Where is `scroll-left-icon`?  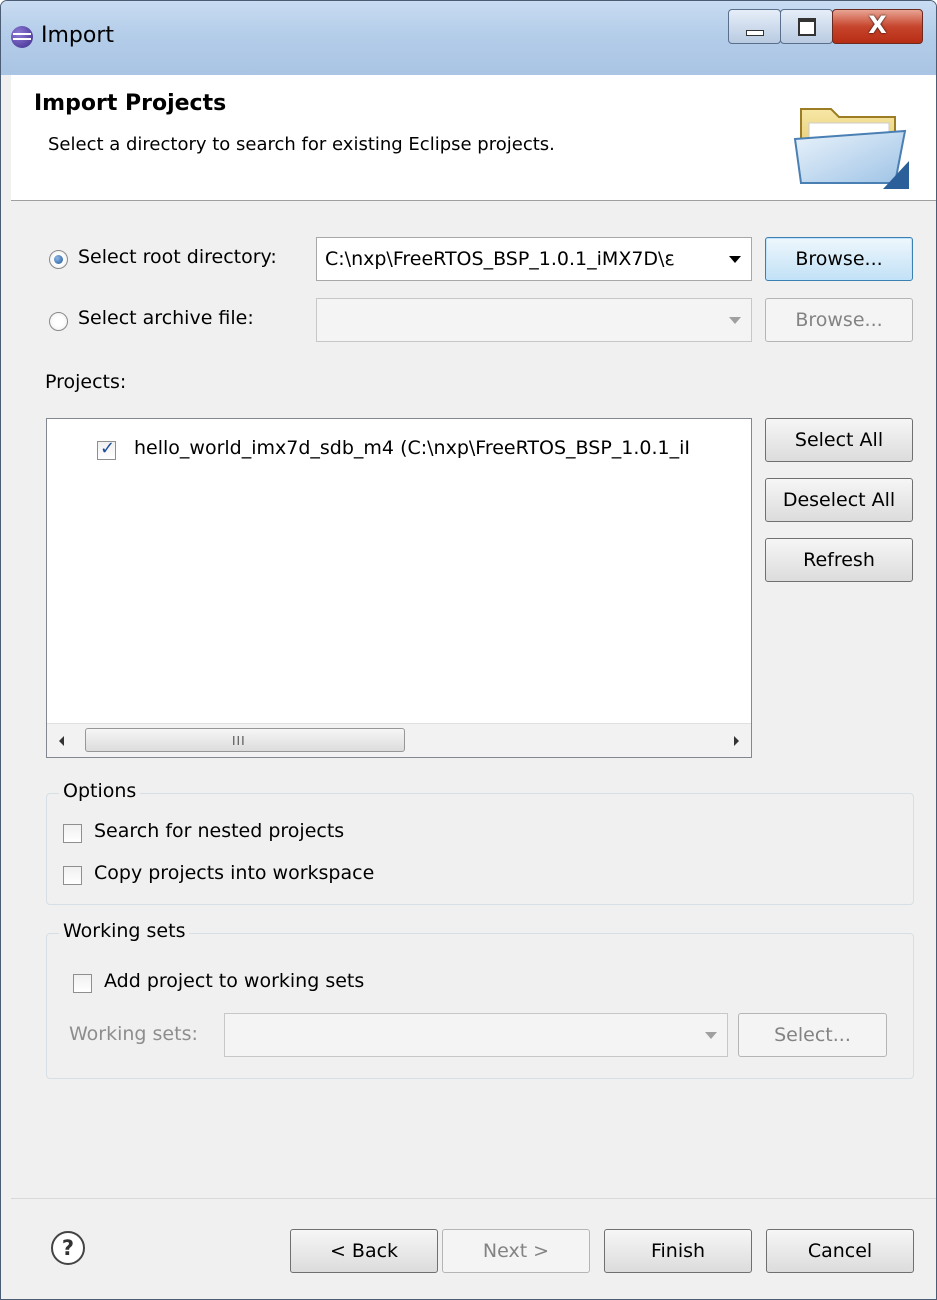 scroll-left-icon is located at coordinates (61, 741).